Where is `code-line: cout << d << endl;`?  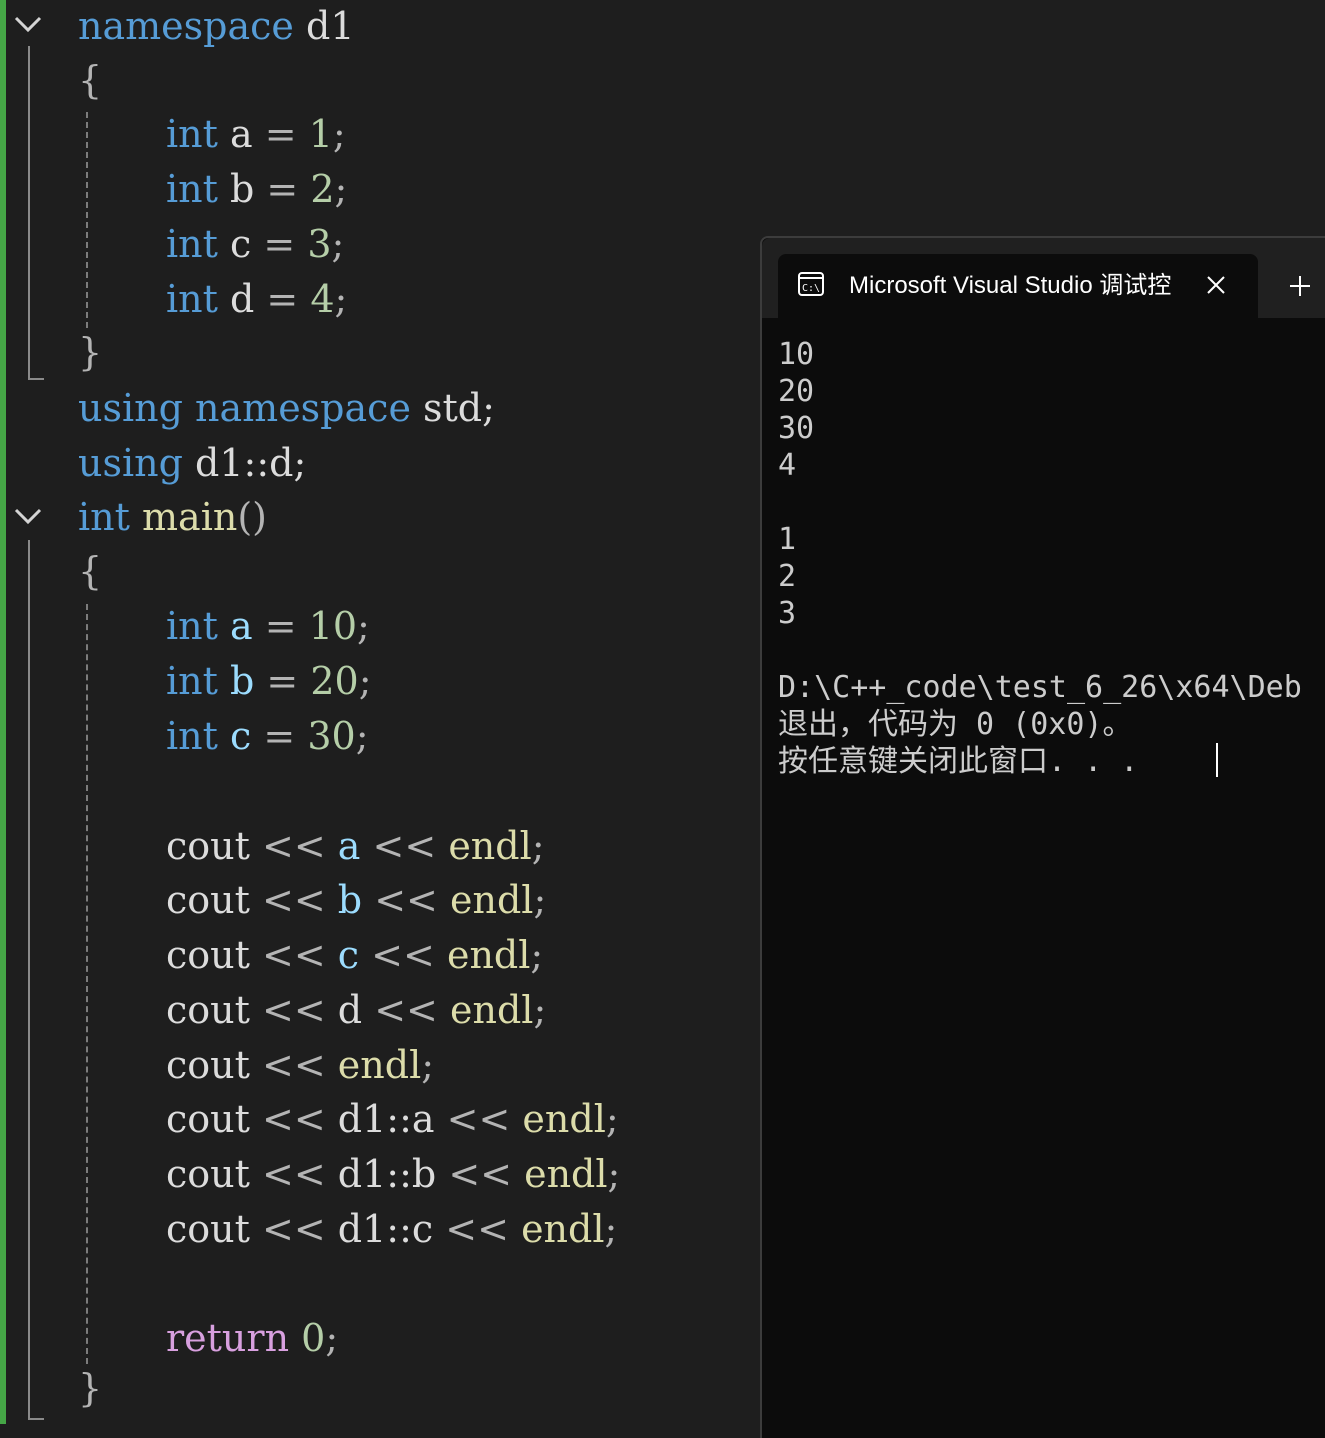
code-line: cout << d << endl; is located at coordinates (356, 1010).